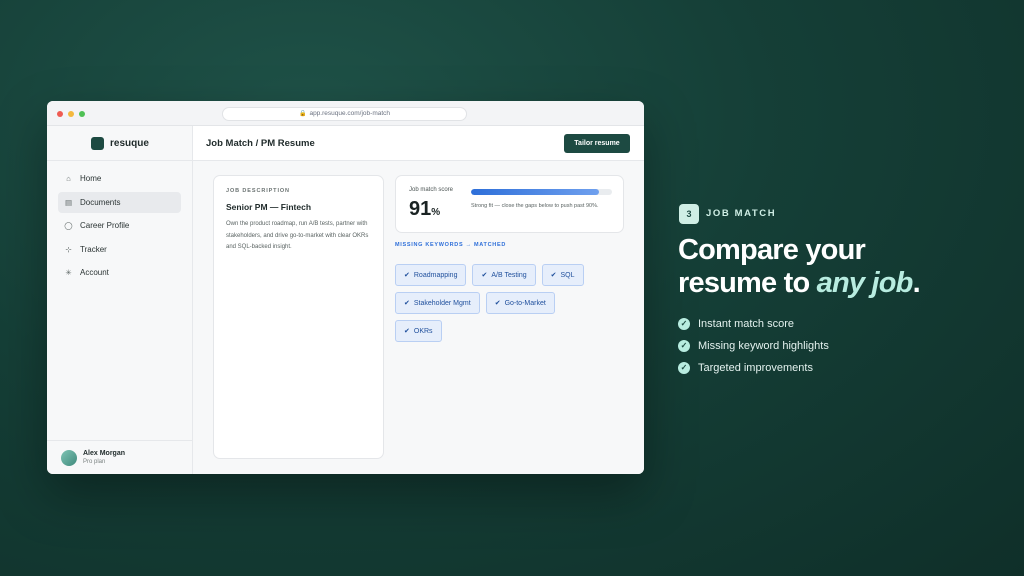 The height and width of the screenshot is (576, 1024). I want to click on feature-label: Targeted improvements, so click(755, 368).